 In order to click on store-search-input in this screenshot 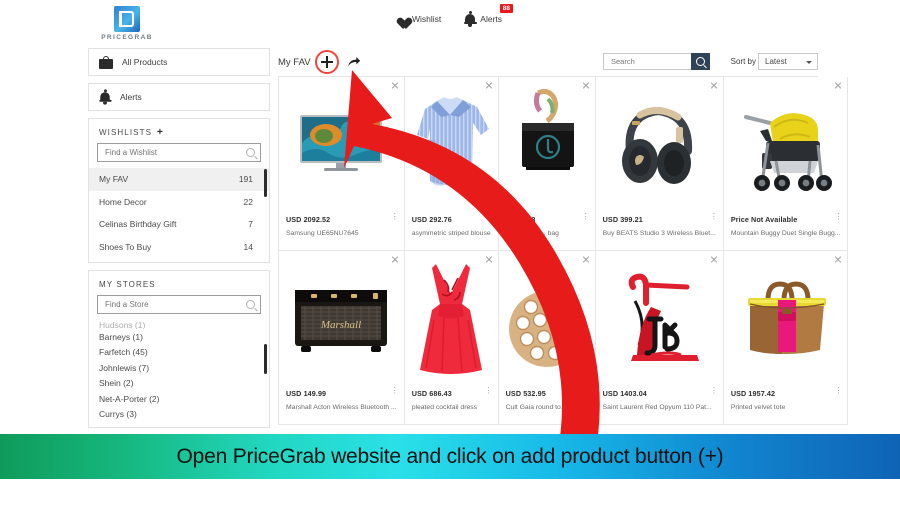, I will do `click(179, 304)`.